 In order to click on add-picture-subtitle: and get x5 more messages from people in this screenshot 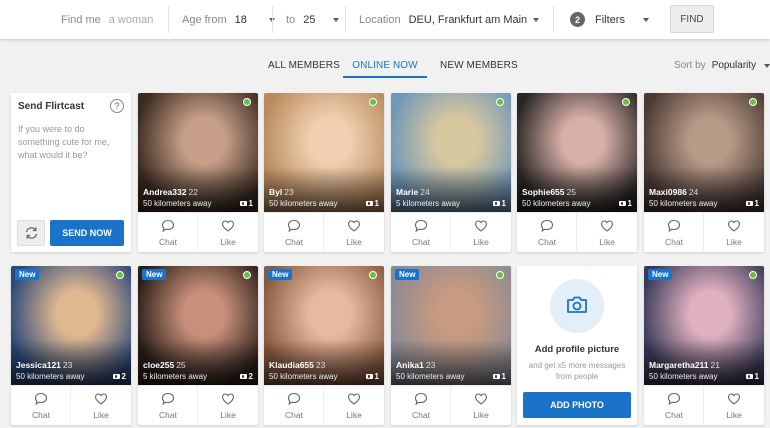, I will do `click(577, 371)`.